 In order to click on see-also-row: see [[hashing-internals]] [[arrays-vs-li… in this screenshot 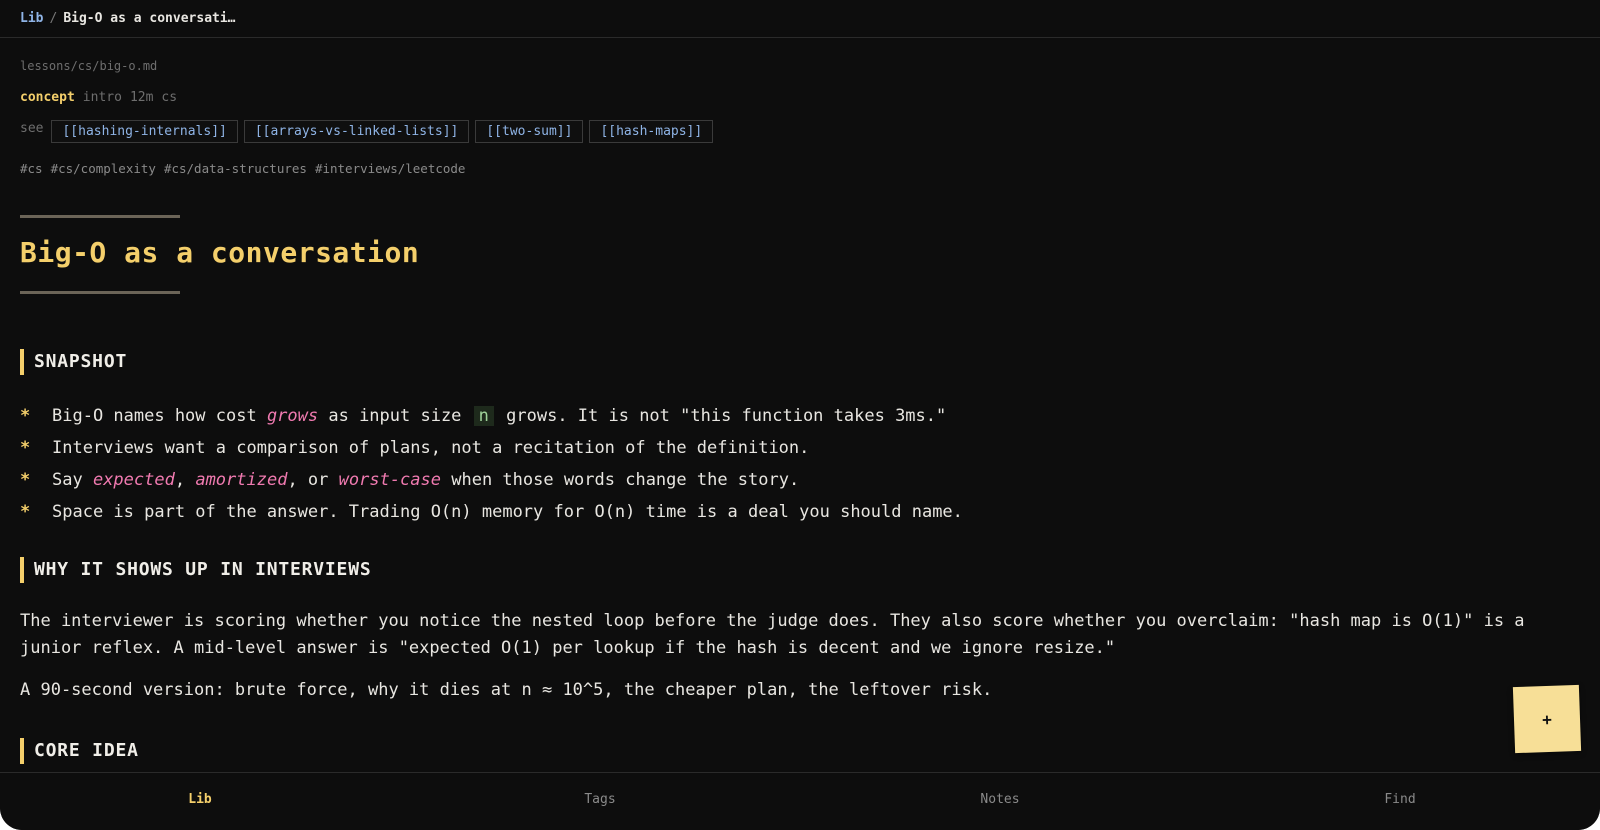, I will do `click(369, 131)`.